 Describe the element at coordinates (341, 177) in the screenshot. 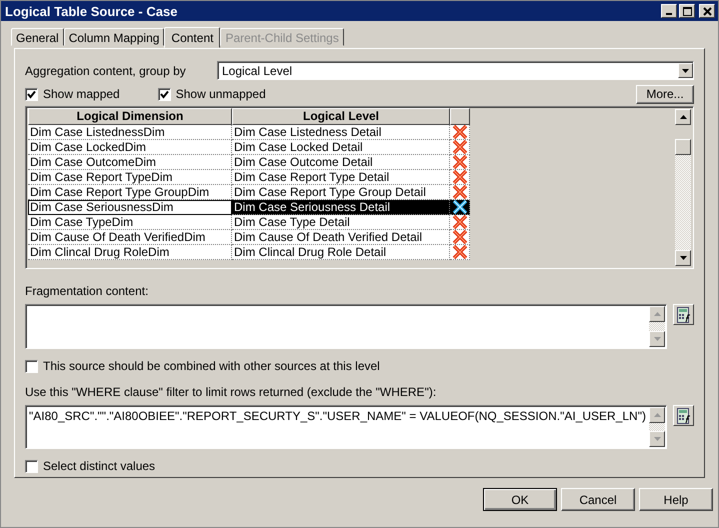

I see `table-cell: Dim Case Report Type Detail` at that location.